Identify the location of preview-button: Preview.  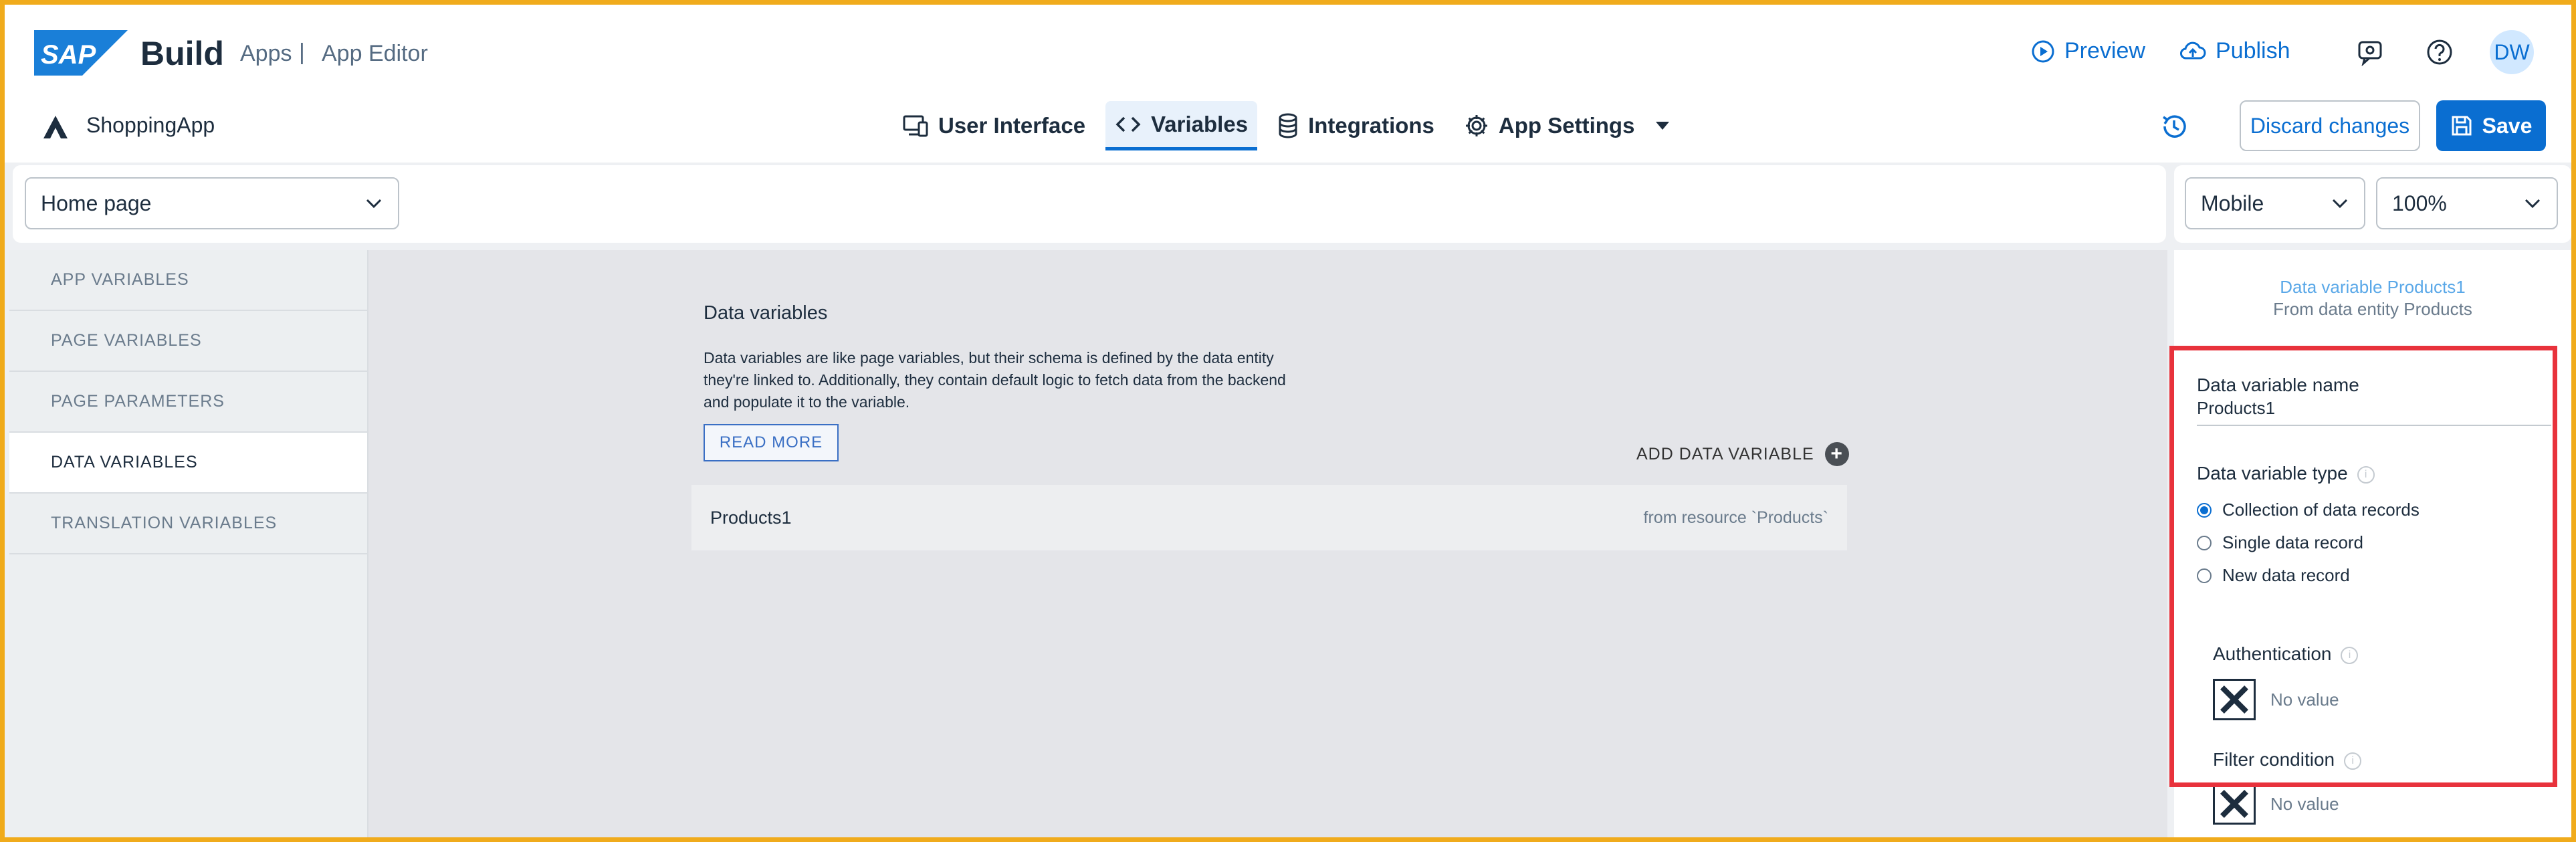
(2088, 51).